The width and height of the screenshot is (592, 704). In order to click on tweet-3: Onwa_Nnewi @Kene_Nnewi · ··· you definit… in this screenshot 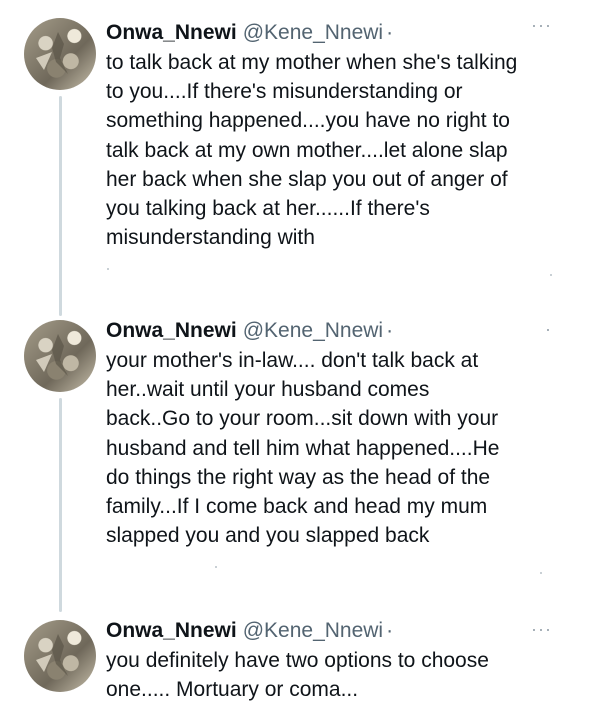, I will do `click(296, 656)`.